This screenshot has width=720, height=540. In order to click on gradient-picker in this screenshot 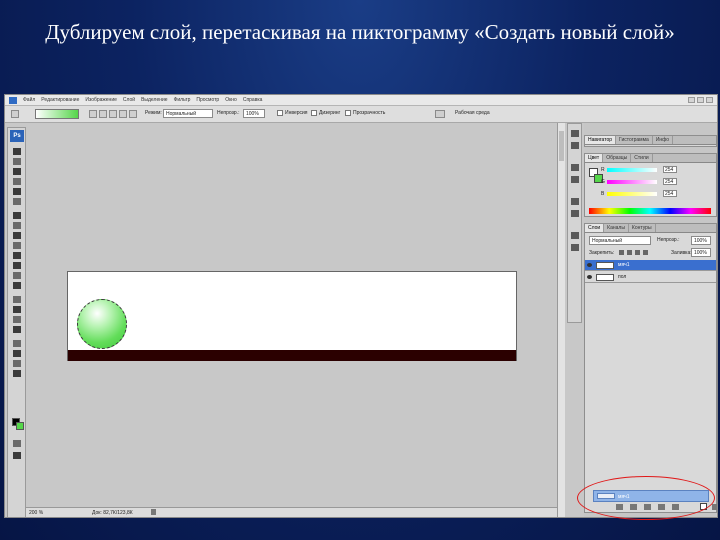, I will do `click(57, 114)`.